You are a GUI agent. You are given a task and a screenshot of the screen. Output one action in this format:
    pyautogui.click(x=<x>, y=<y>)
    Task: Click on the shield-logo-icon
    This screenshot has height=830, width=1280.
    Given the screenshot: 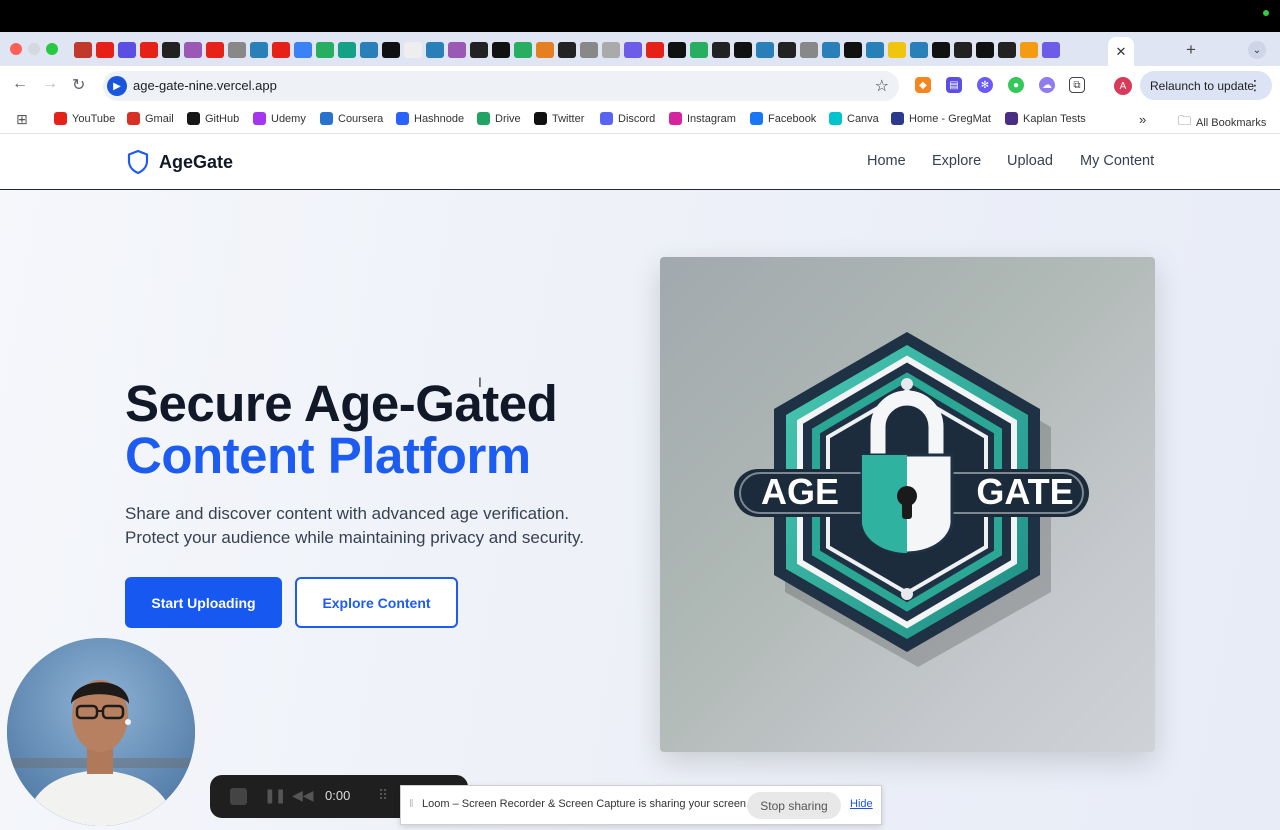 What is the action you would take?
    pyautogui.click(x=138, y=162)
    